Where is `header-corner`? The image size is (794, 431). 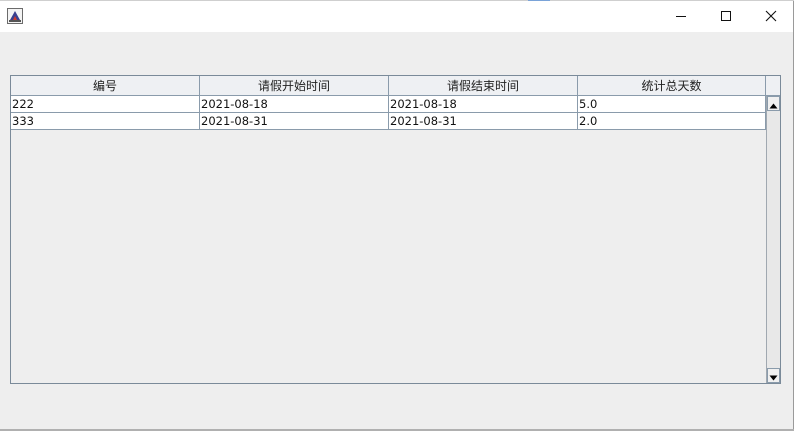 header-corner is located at coordinates (773, 86).